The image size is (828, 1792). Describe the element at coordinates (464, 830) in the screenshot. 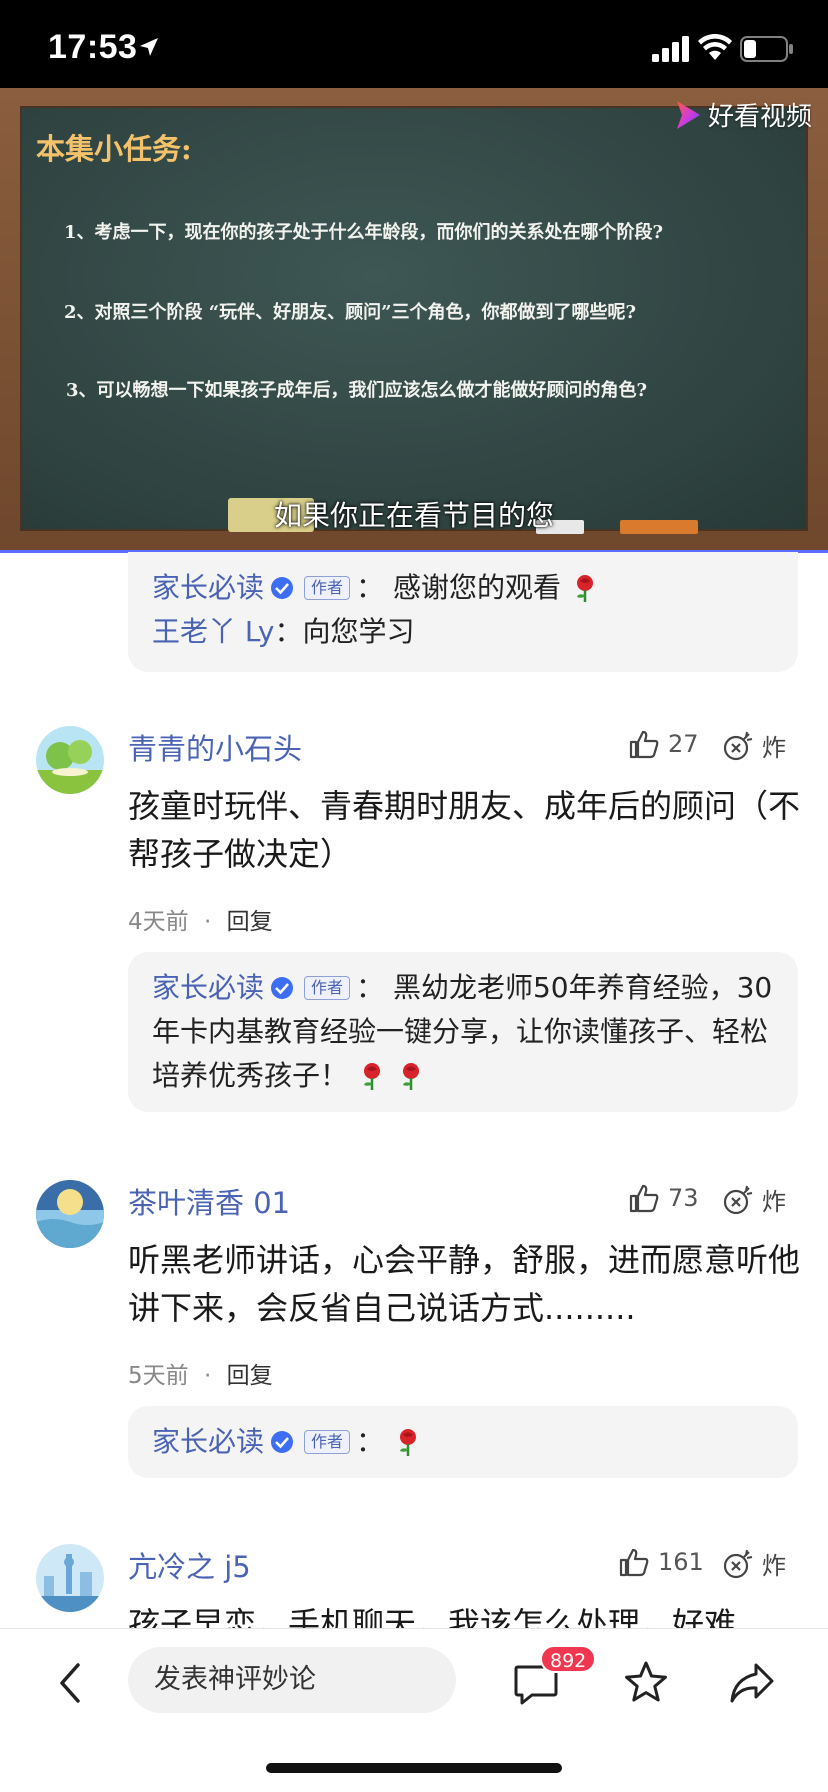

I see `comment-text: 孩童时玩伴、青春期时朋友、成年后的顾问（不帮孩子做决定）` at that location.